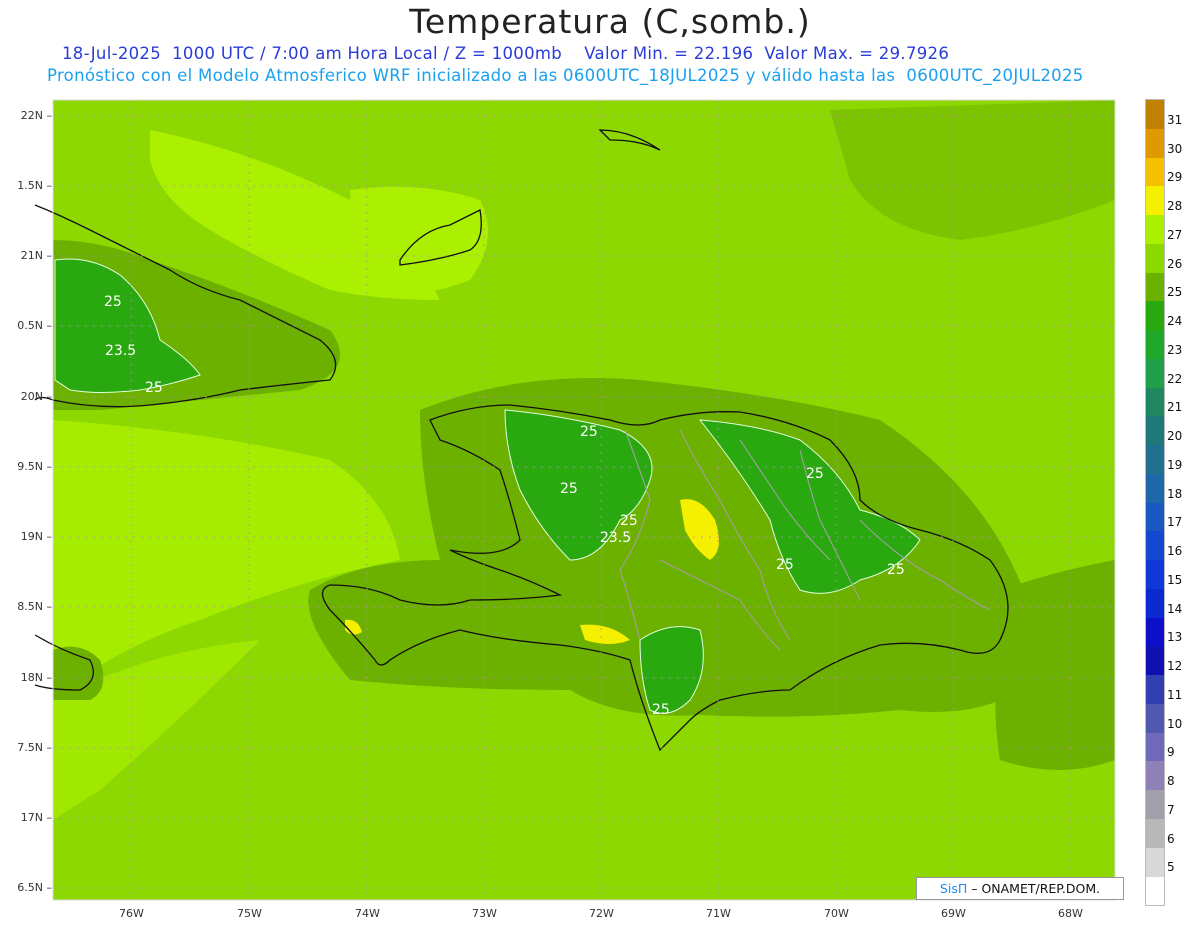  Describe the element at coordinates (1175, 292) in the screenshot. I see `colorbar-tick-label: 25` at that location.